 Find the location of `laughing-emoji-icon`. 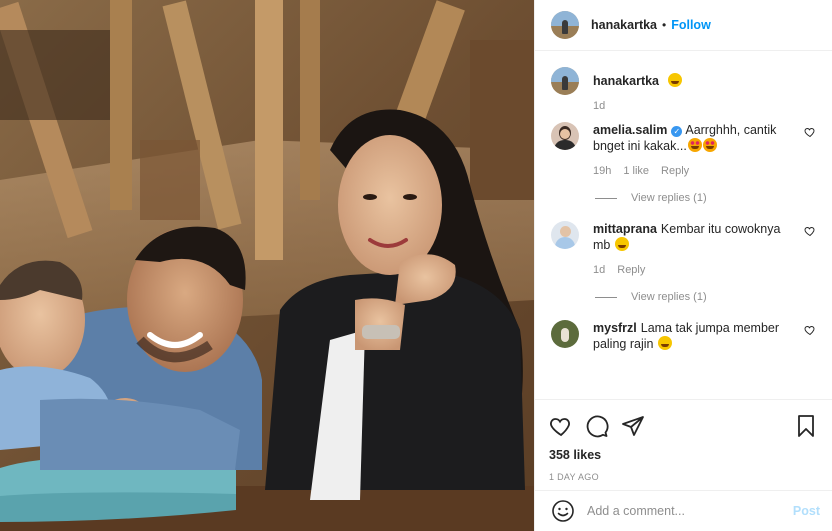

laughing-emoji-icon is located at coordinates (621, 244).